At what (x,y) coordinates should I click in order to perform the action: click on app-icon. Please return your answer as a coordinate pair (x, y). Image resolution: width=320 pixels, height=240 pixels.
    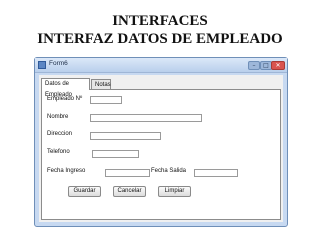
    Looking at the image, I should click on (42, 65).